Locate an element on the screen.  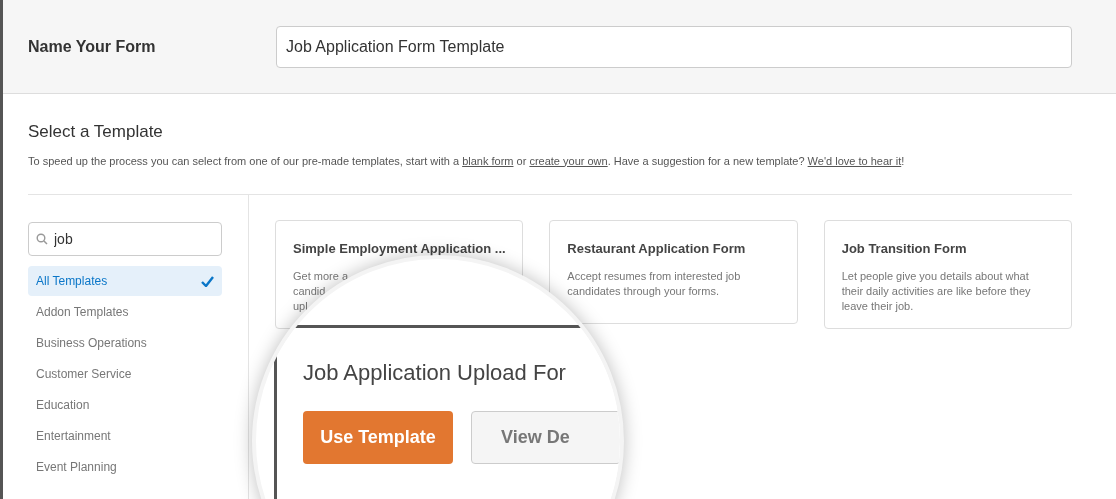
check-icon is located at coordinates (207, 281).